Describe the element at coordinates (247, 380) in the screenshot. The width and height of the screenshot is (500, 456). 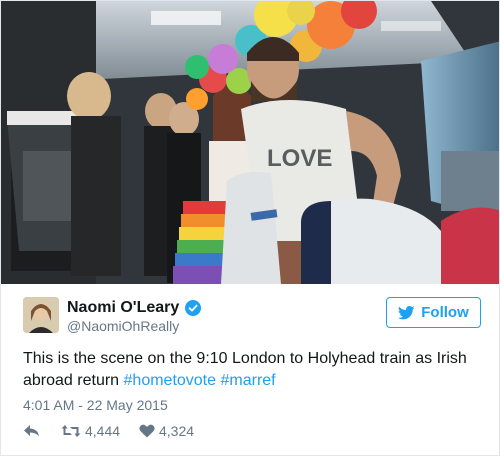
I see `hashtag-link: #marref` at that location.